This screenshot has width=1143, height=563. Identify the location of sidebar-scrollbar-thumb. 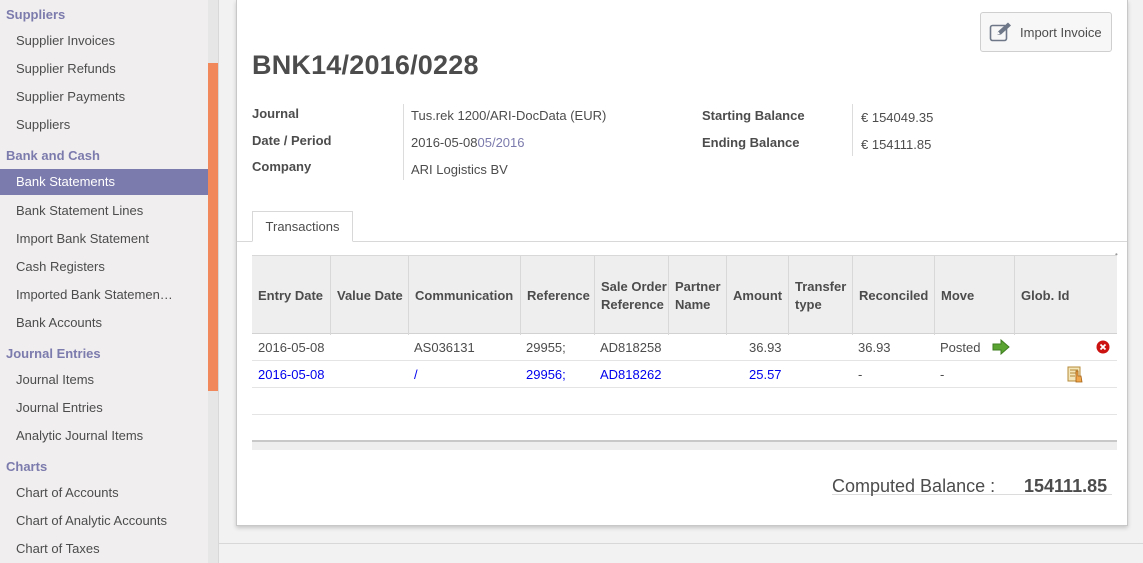
(213, 227).